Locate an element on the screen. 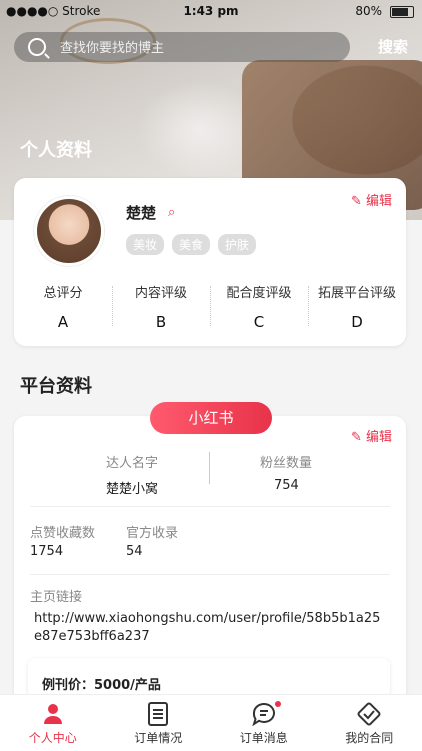 Image resolution: width=422 pixels, height=751 pixels. grade-label: 内容评级 is located at coordinates (161, 291).